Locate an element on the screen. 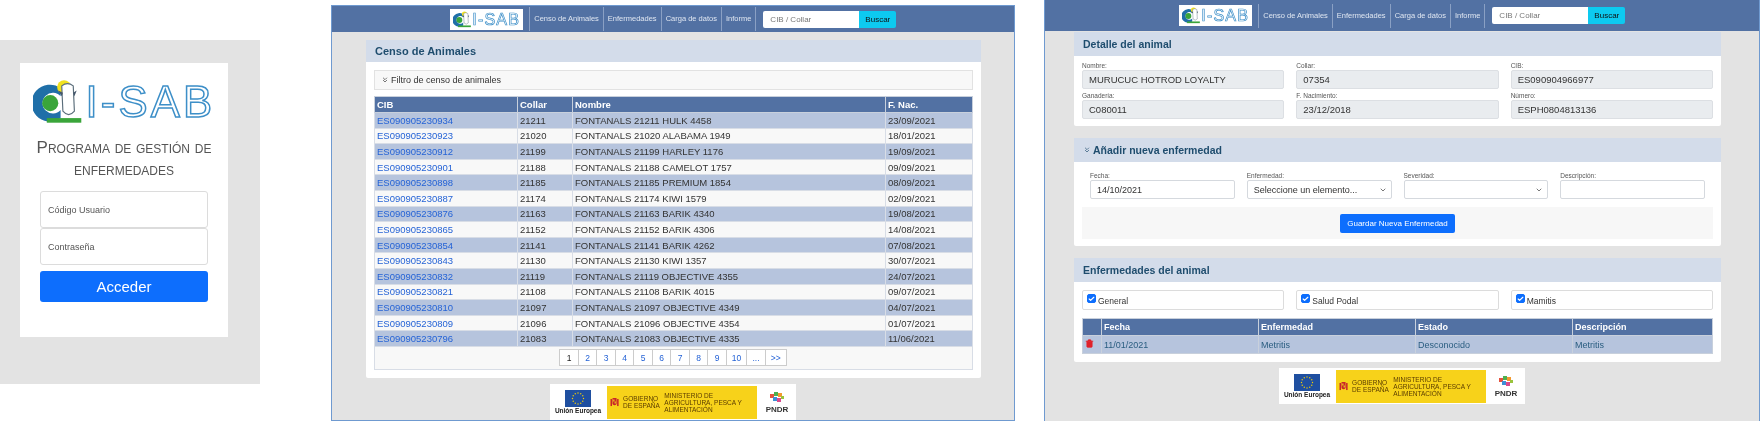  page-link: 1 is located at coordinates (569, 357).